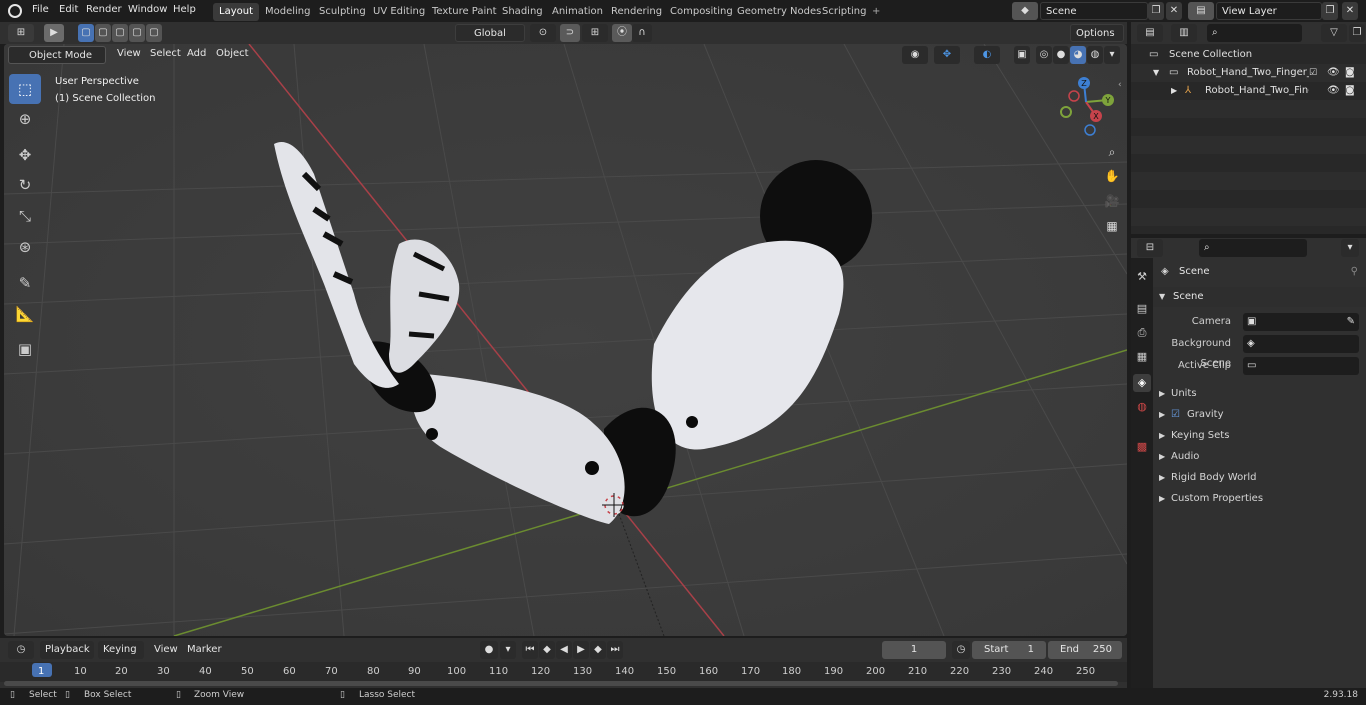  What do you see at coordinates (1142, 333) in the screenshot?
I see `output-tab-icon: ⎙` at bounding box center [1142, 333].